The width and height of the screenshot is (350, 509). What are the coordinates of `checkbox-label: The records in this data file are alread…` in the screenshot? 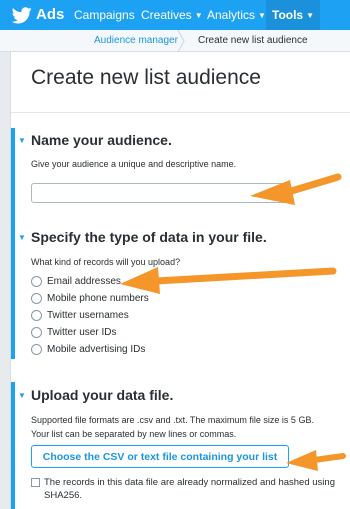 It's located at (189, 489).